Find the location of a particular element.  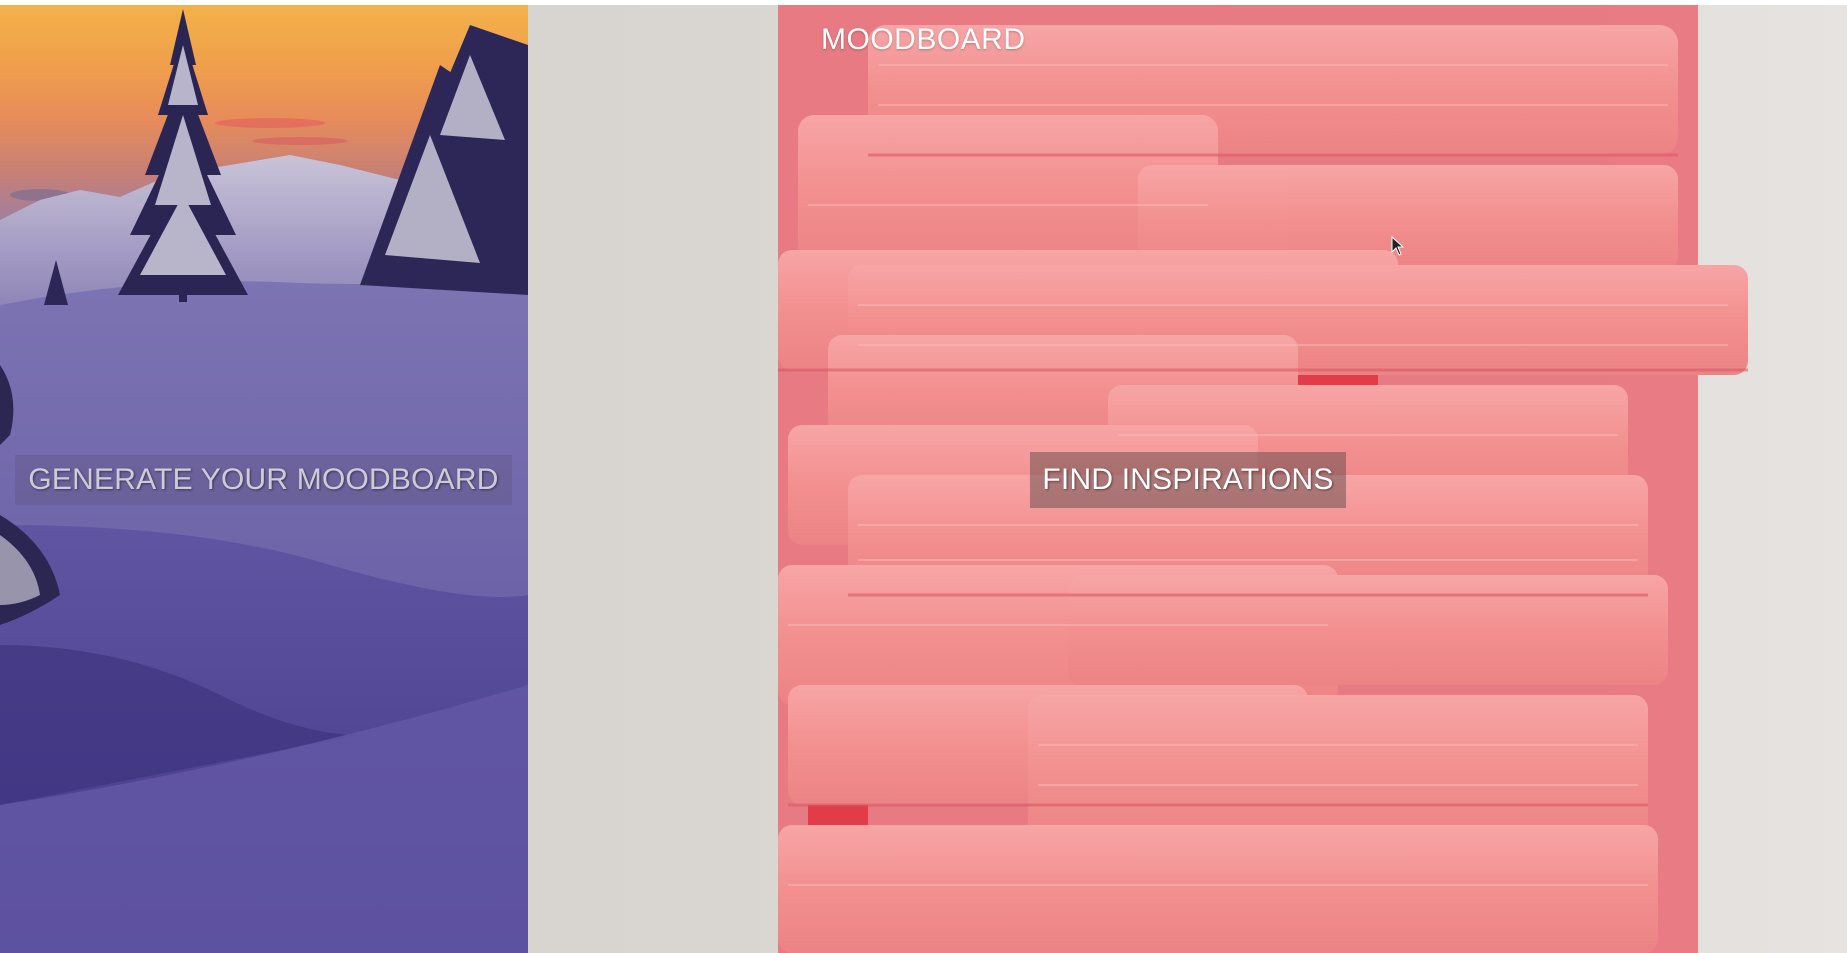

mouse-pointer-icon is located at coordinates (1398, 246).